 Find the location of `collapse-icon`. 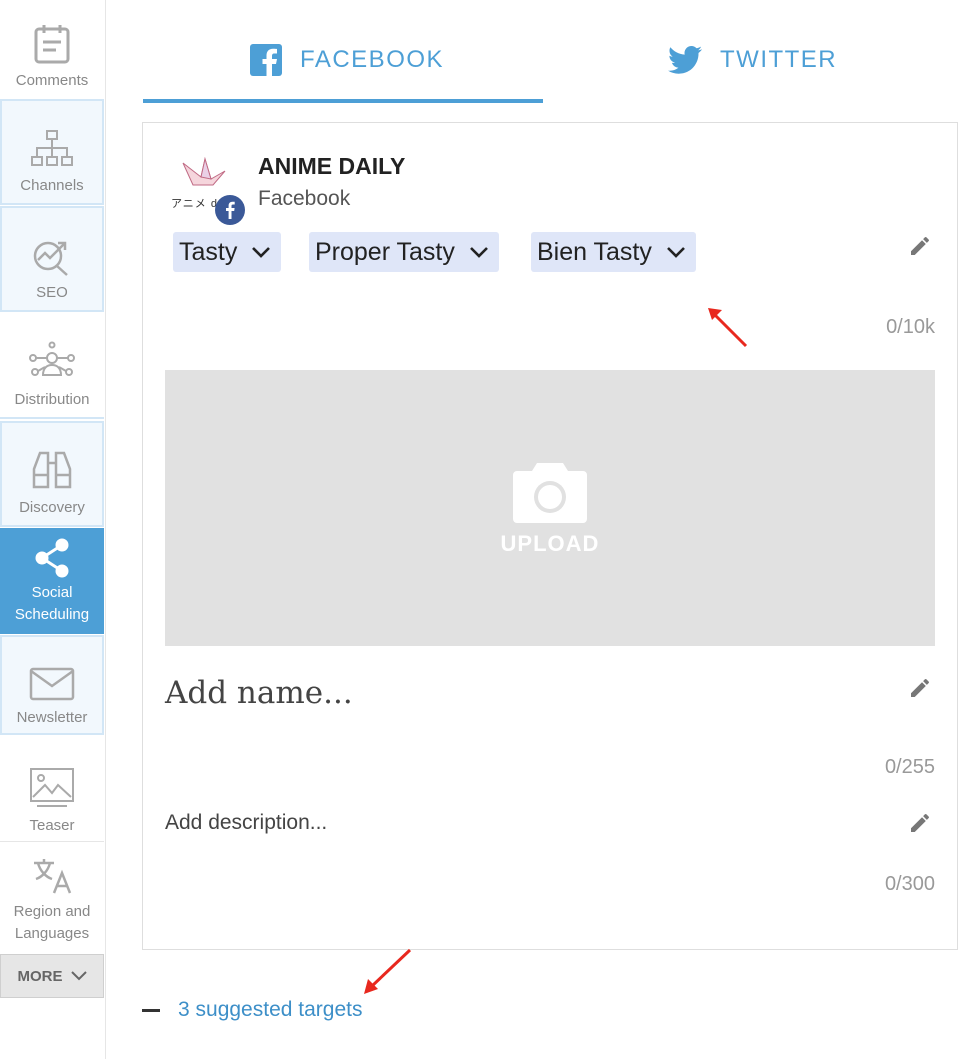

collapse-icon is located at coordinates (151, 1010).